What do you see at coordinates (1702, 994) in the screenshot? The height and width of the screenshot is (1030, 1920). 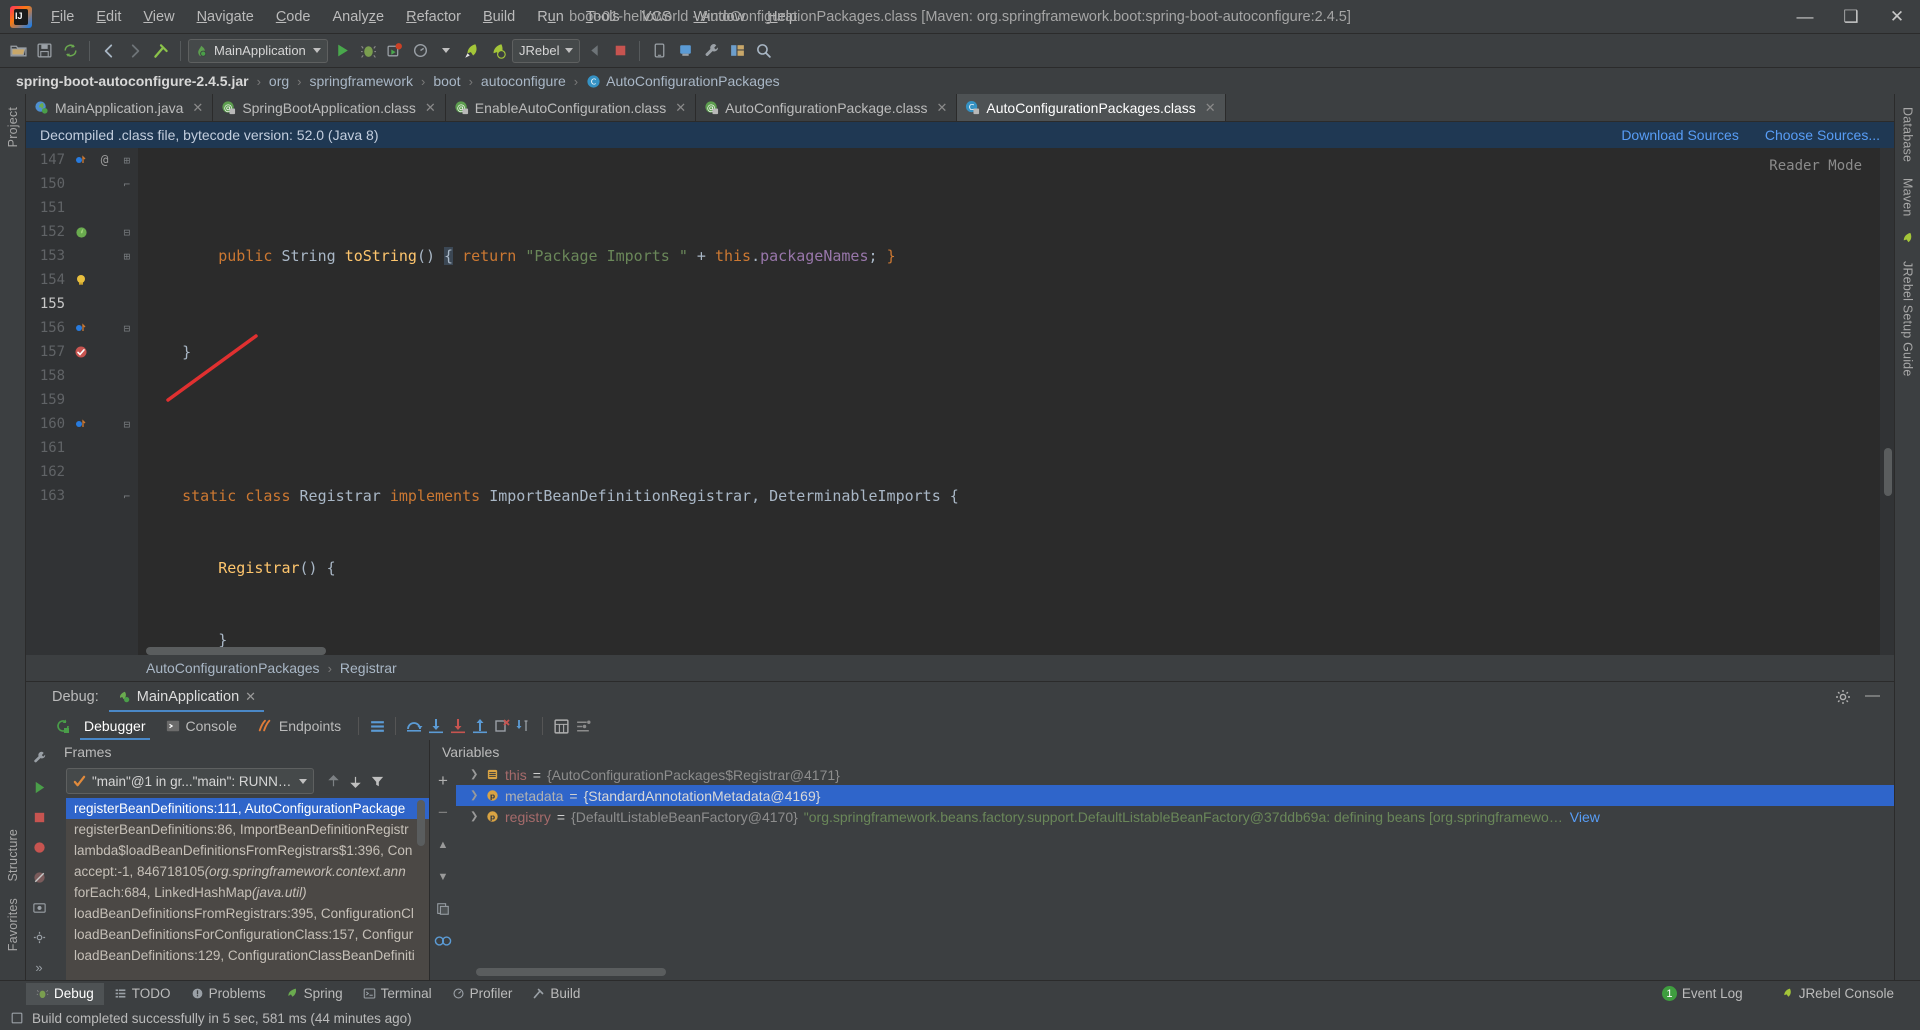 I see `event-log-button: 1 Event Log` at bounding box center [1702, 994].